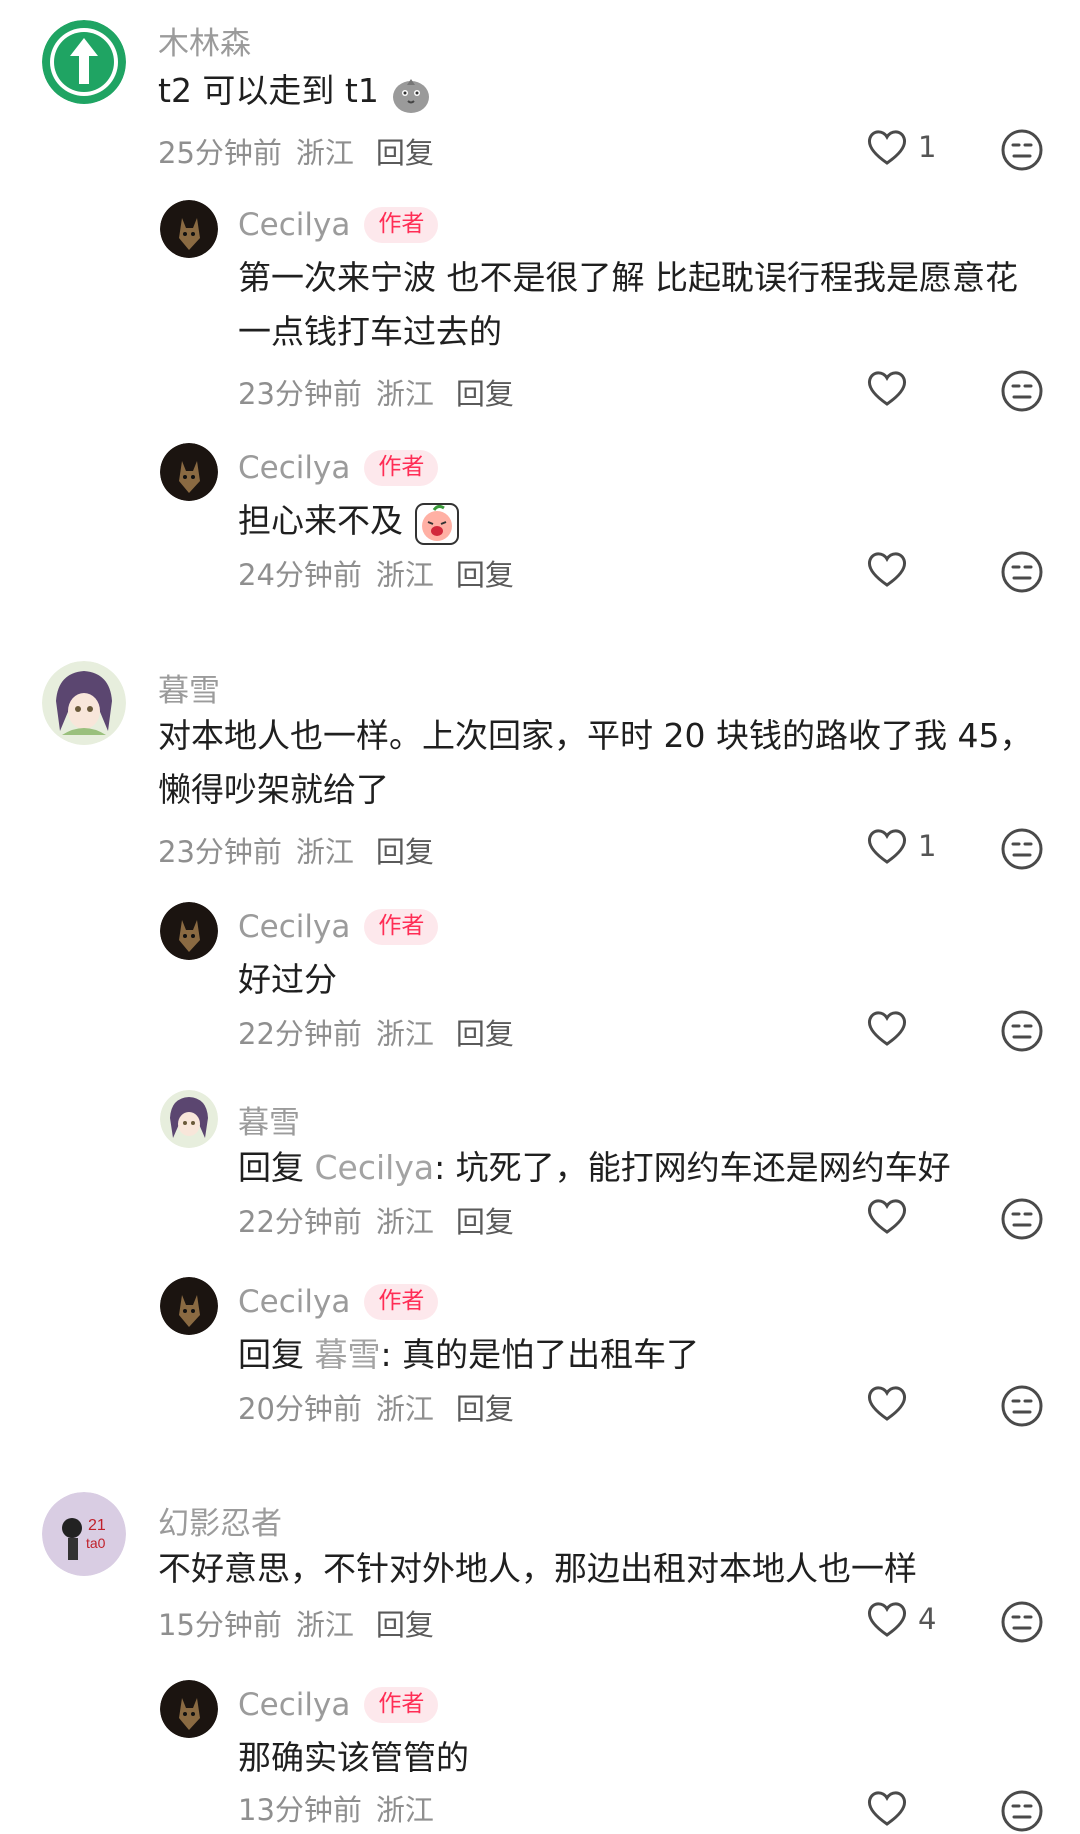 The width and height of the screenshot is (1080, 1834). What do you see at coordinates (901, 1619) in the screenshot?
I see `like-button: 4` at bounding box center [901, 1619].